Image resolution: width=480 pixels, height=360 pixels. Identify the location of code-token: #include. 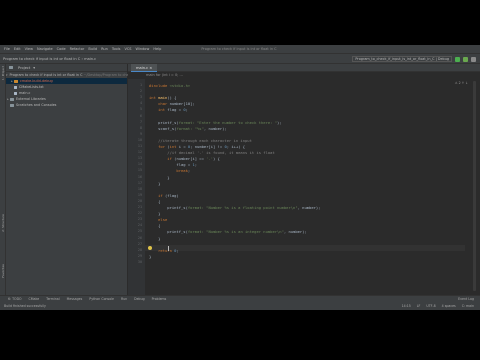
(159, 85).